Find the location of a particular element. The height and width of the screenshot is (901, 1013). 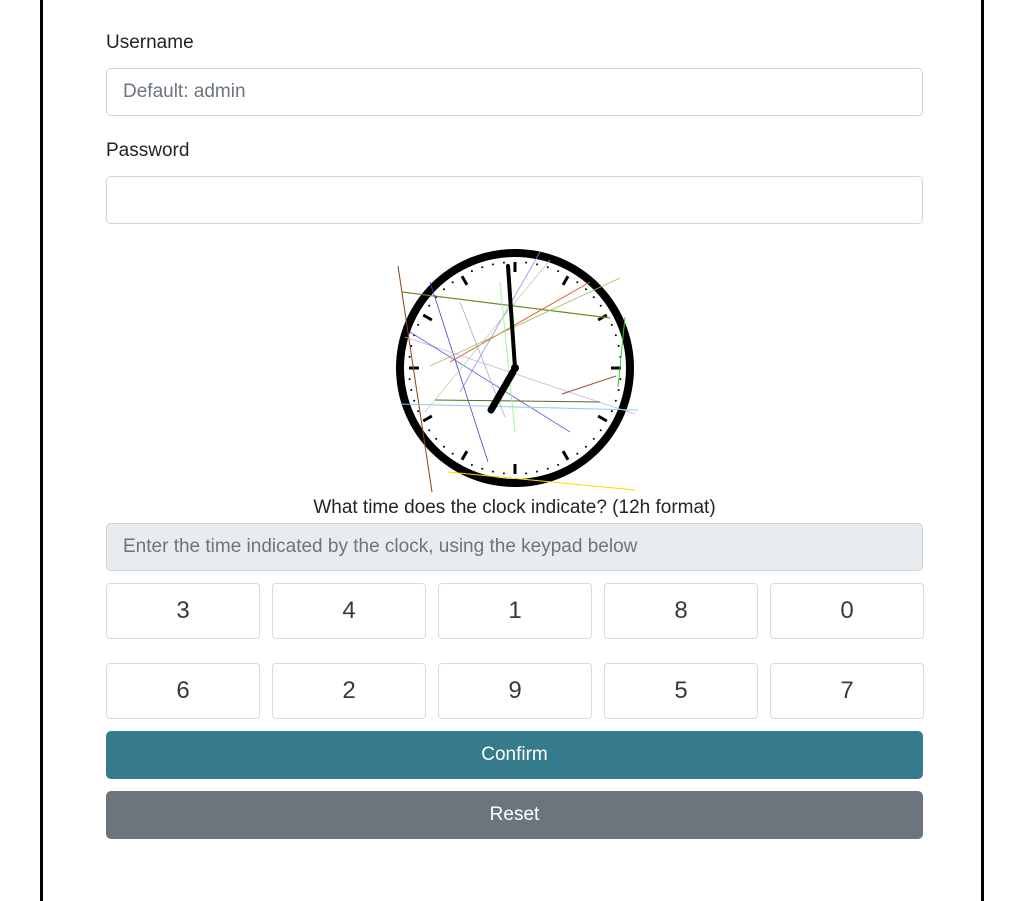

clock-image is located at coordinates (517, 371).